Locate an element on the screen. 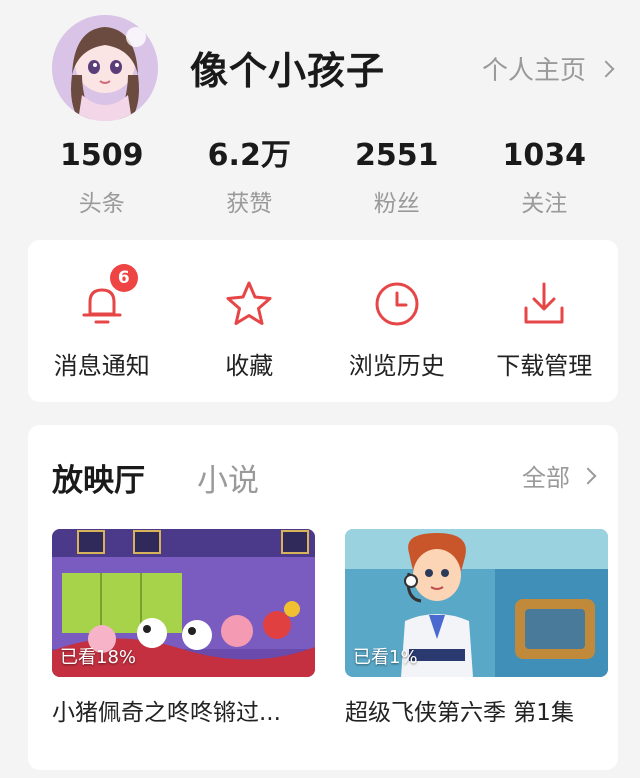 This screenshot has height=778, width=640. stat-headlines: 1509 头条 is located at coordinates (102, 178).